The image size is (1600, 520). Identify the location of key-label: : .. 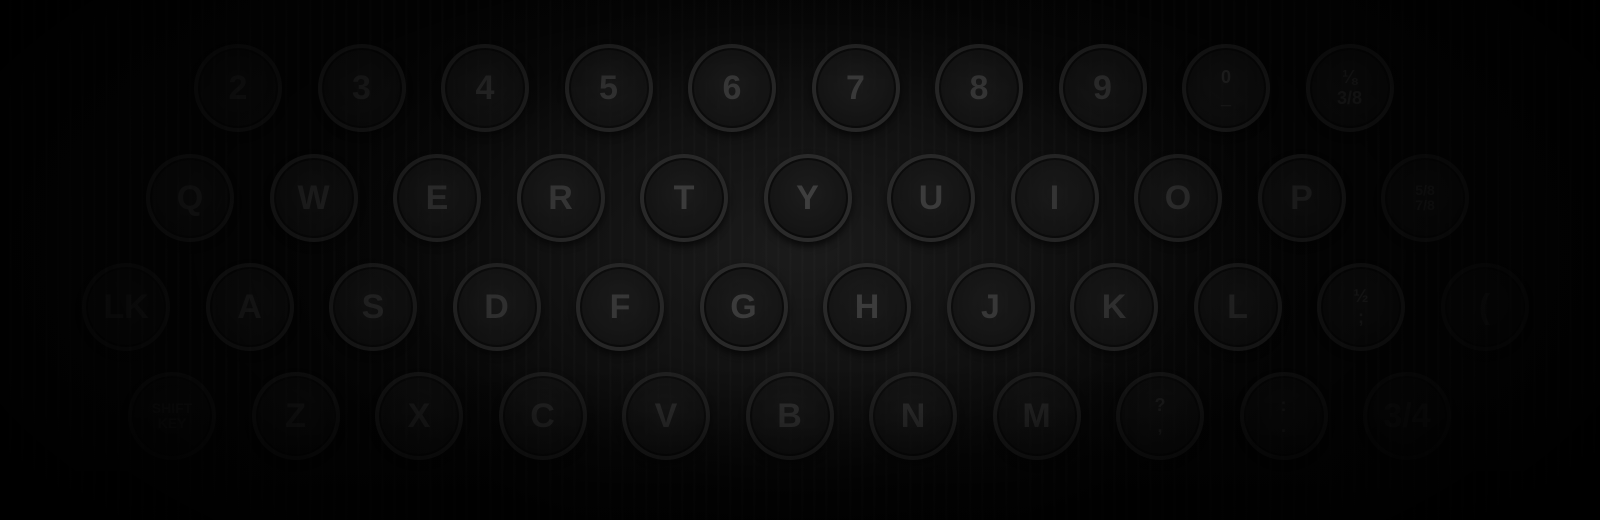
(1283, 415).